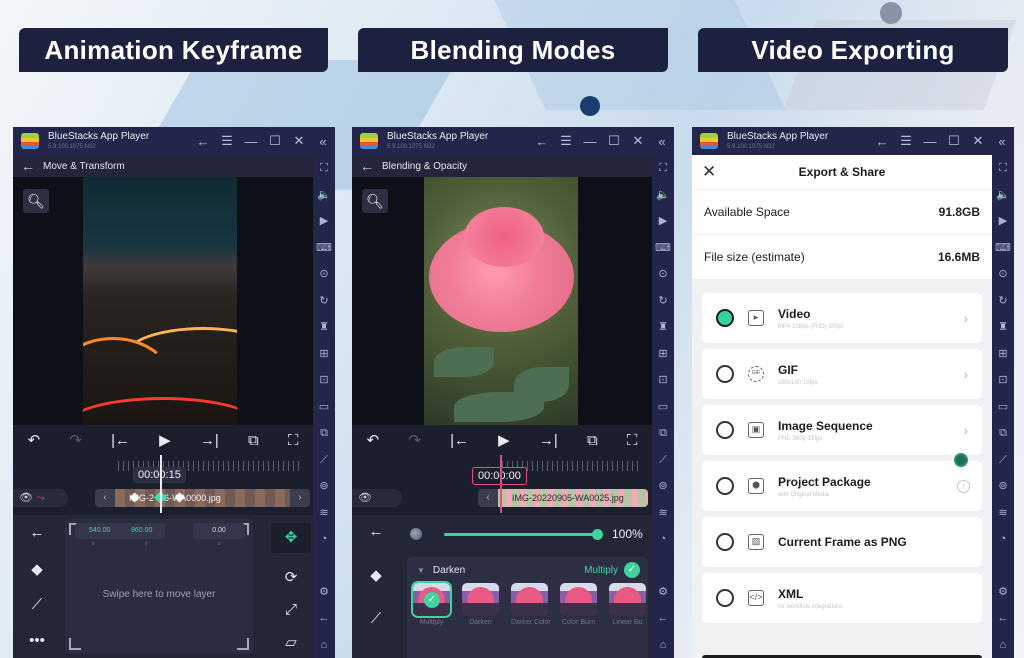  Describe the element at coordinates (291, 577) in the screenshot. I see `rotate-tool-icon: ⟳` at that location.